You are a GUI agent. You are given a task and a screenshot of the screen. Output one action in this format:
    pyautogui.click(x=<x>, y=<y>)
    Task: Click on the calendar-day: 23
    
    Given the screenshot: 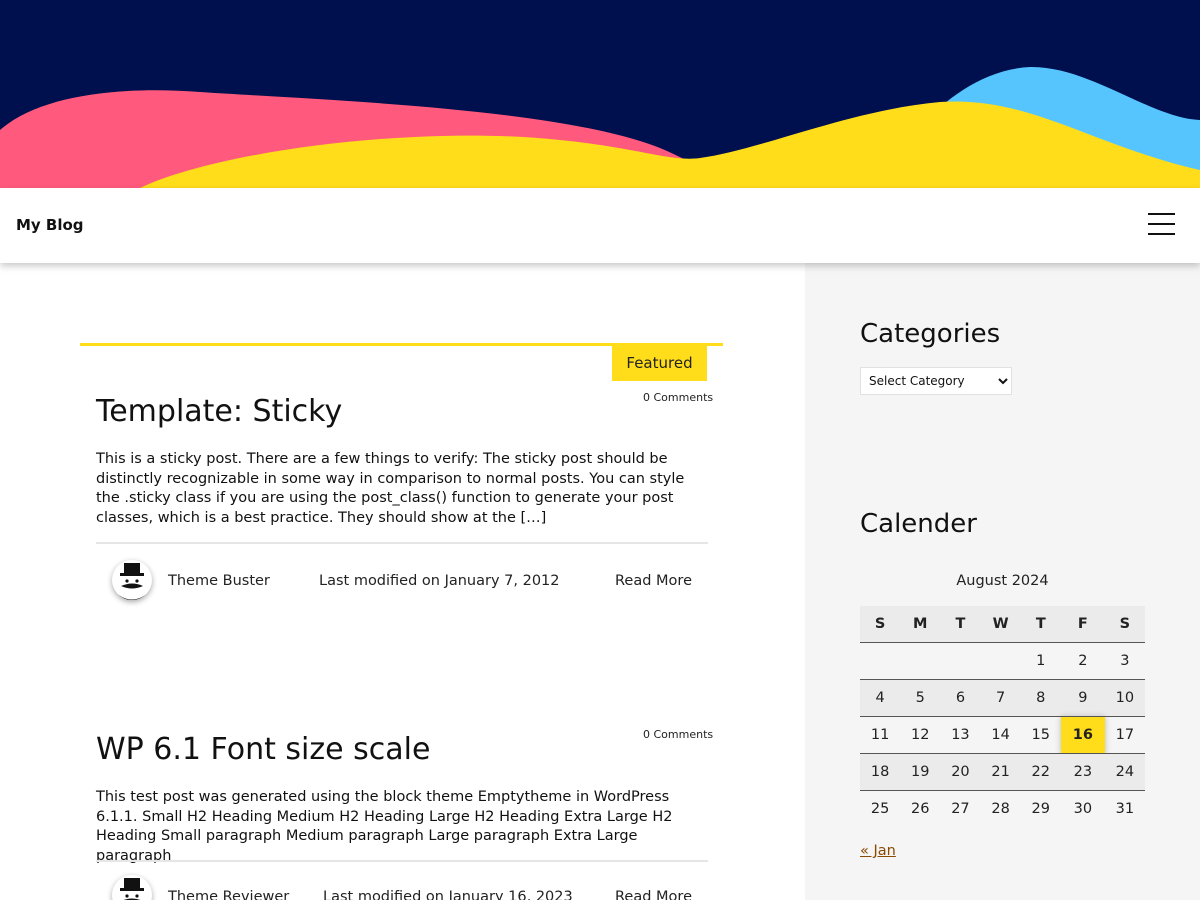 What is the action you would take?
    pyautogui.click(x=1082, y=772)
    